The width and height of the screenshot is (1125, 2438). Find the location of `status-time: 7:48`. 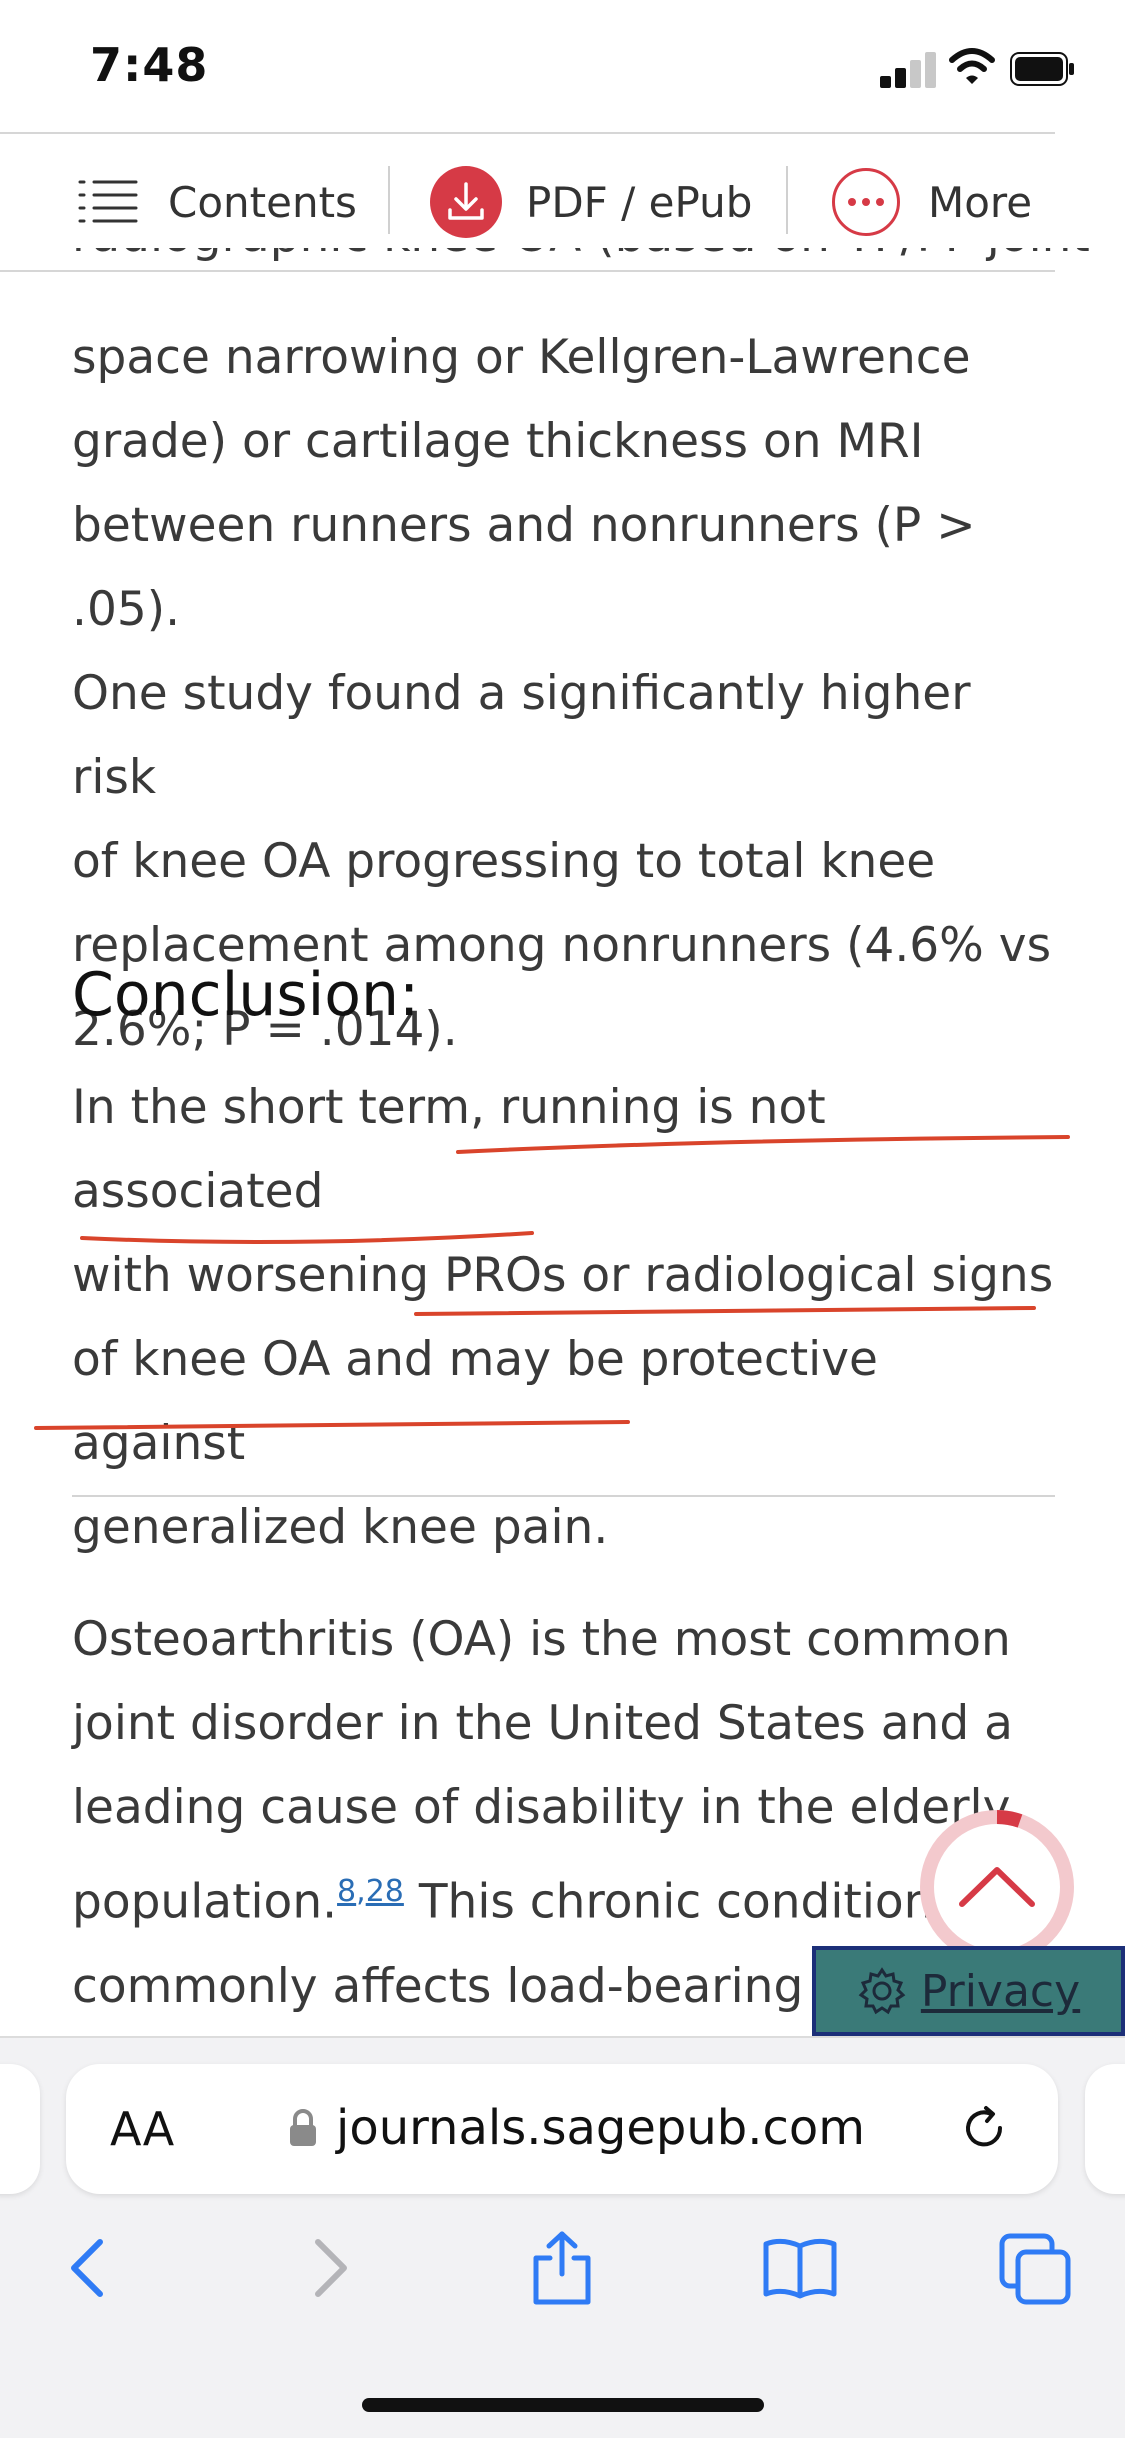

status-time: 7:48 is located at coordinates (149, 65).